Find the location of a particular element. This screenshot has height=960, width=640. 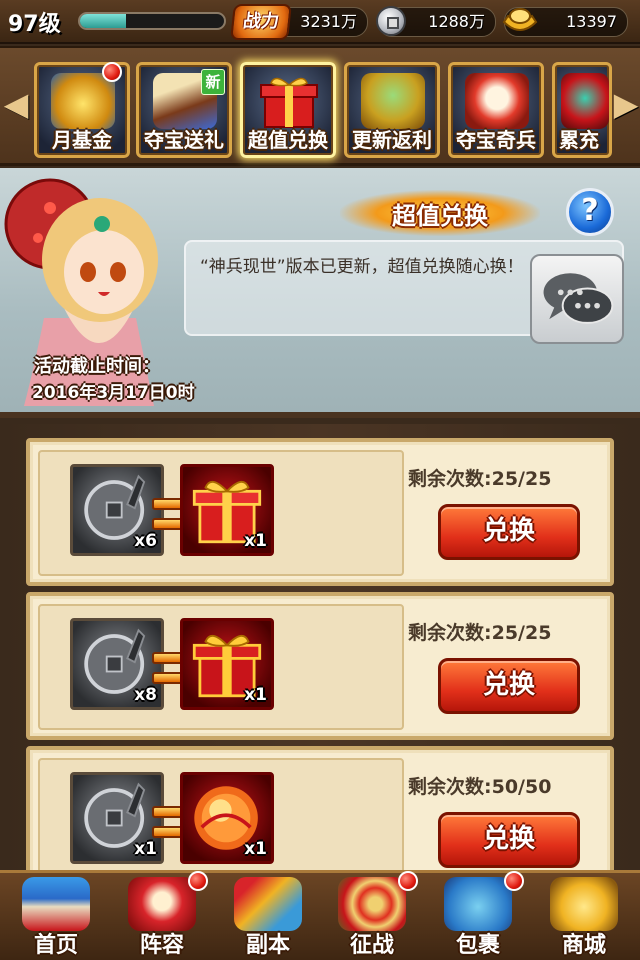

exchange-recipe: x6 x1 is located at coordinates (221, 513).